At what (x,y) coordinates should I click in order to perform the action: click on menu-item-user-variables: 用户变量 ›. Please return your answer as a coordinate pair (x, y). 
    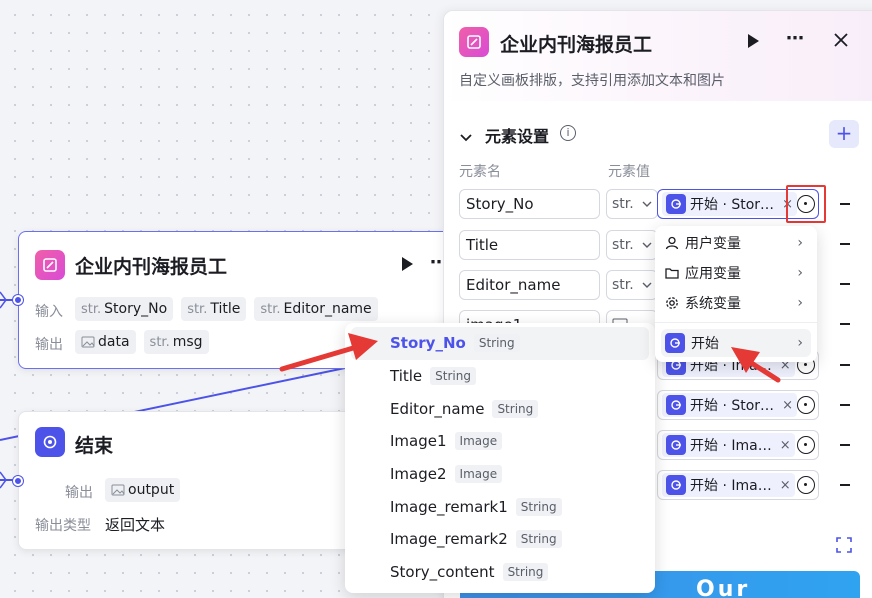
    Looking at the image, I should click on (736, 243).